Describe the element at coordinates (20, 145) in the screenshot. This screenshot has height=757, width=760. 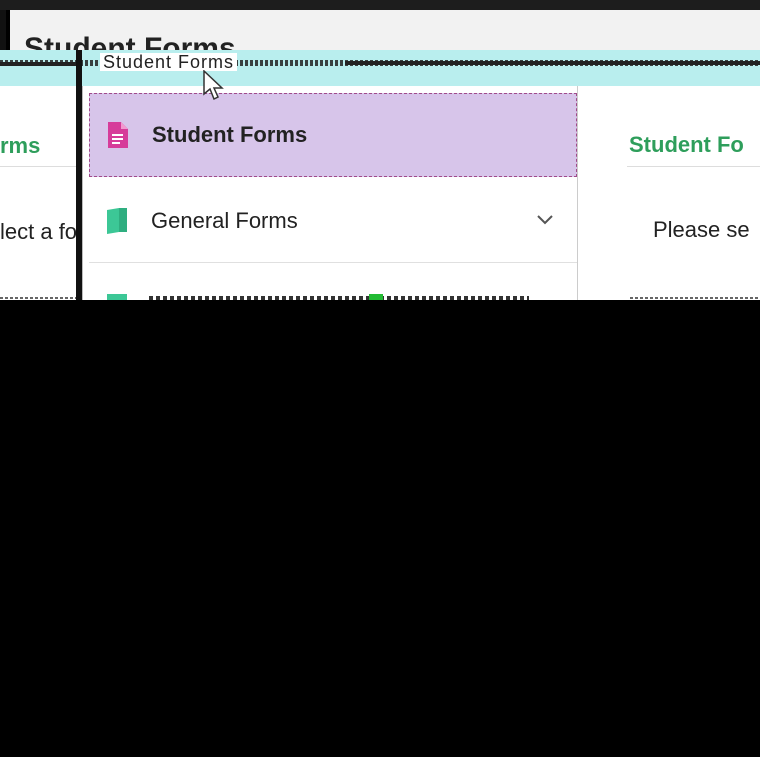
I see `left-panel-heading: rms` at that location.